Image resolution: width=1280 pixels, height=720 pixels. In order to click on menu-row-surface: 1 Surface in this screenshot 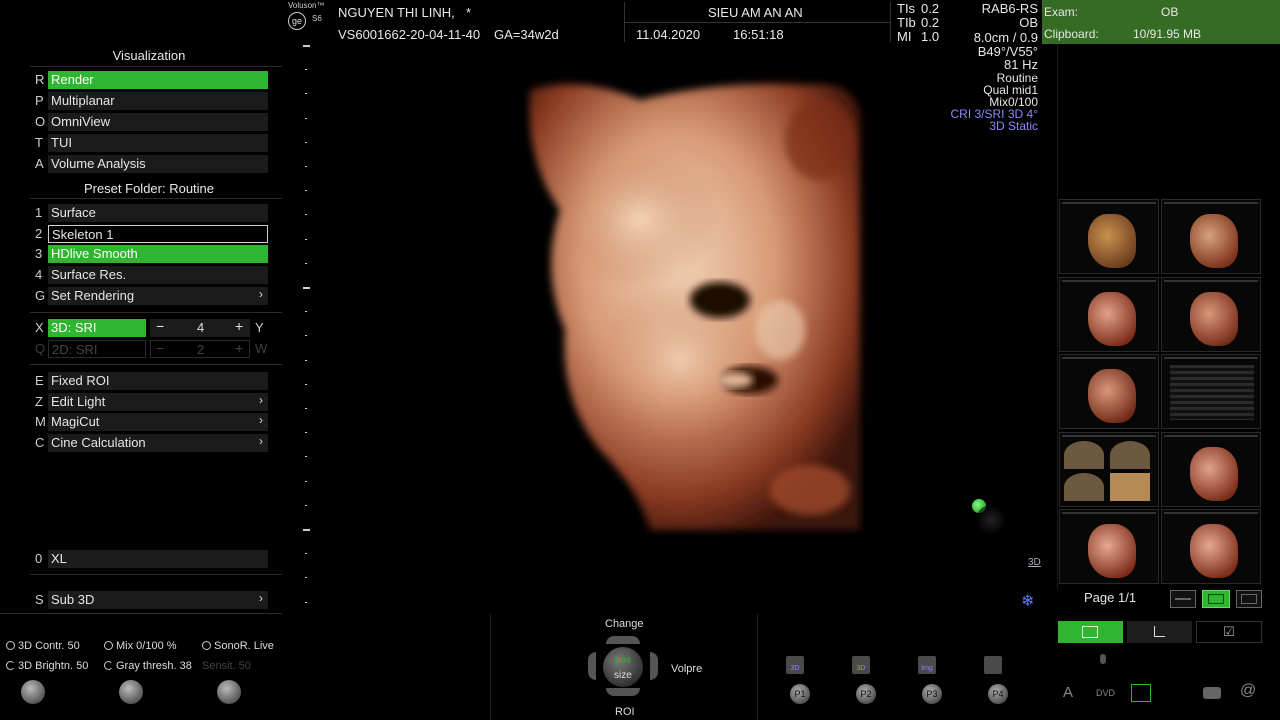, I will do `click(156, 213)`.